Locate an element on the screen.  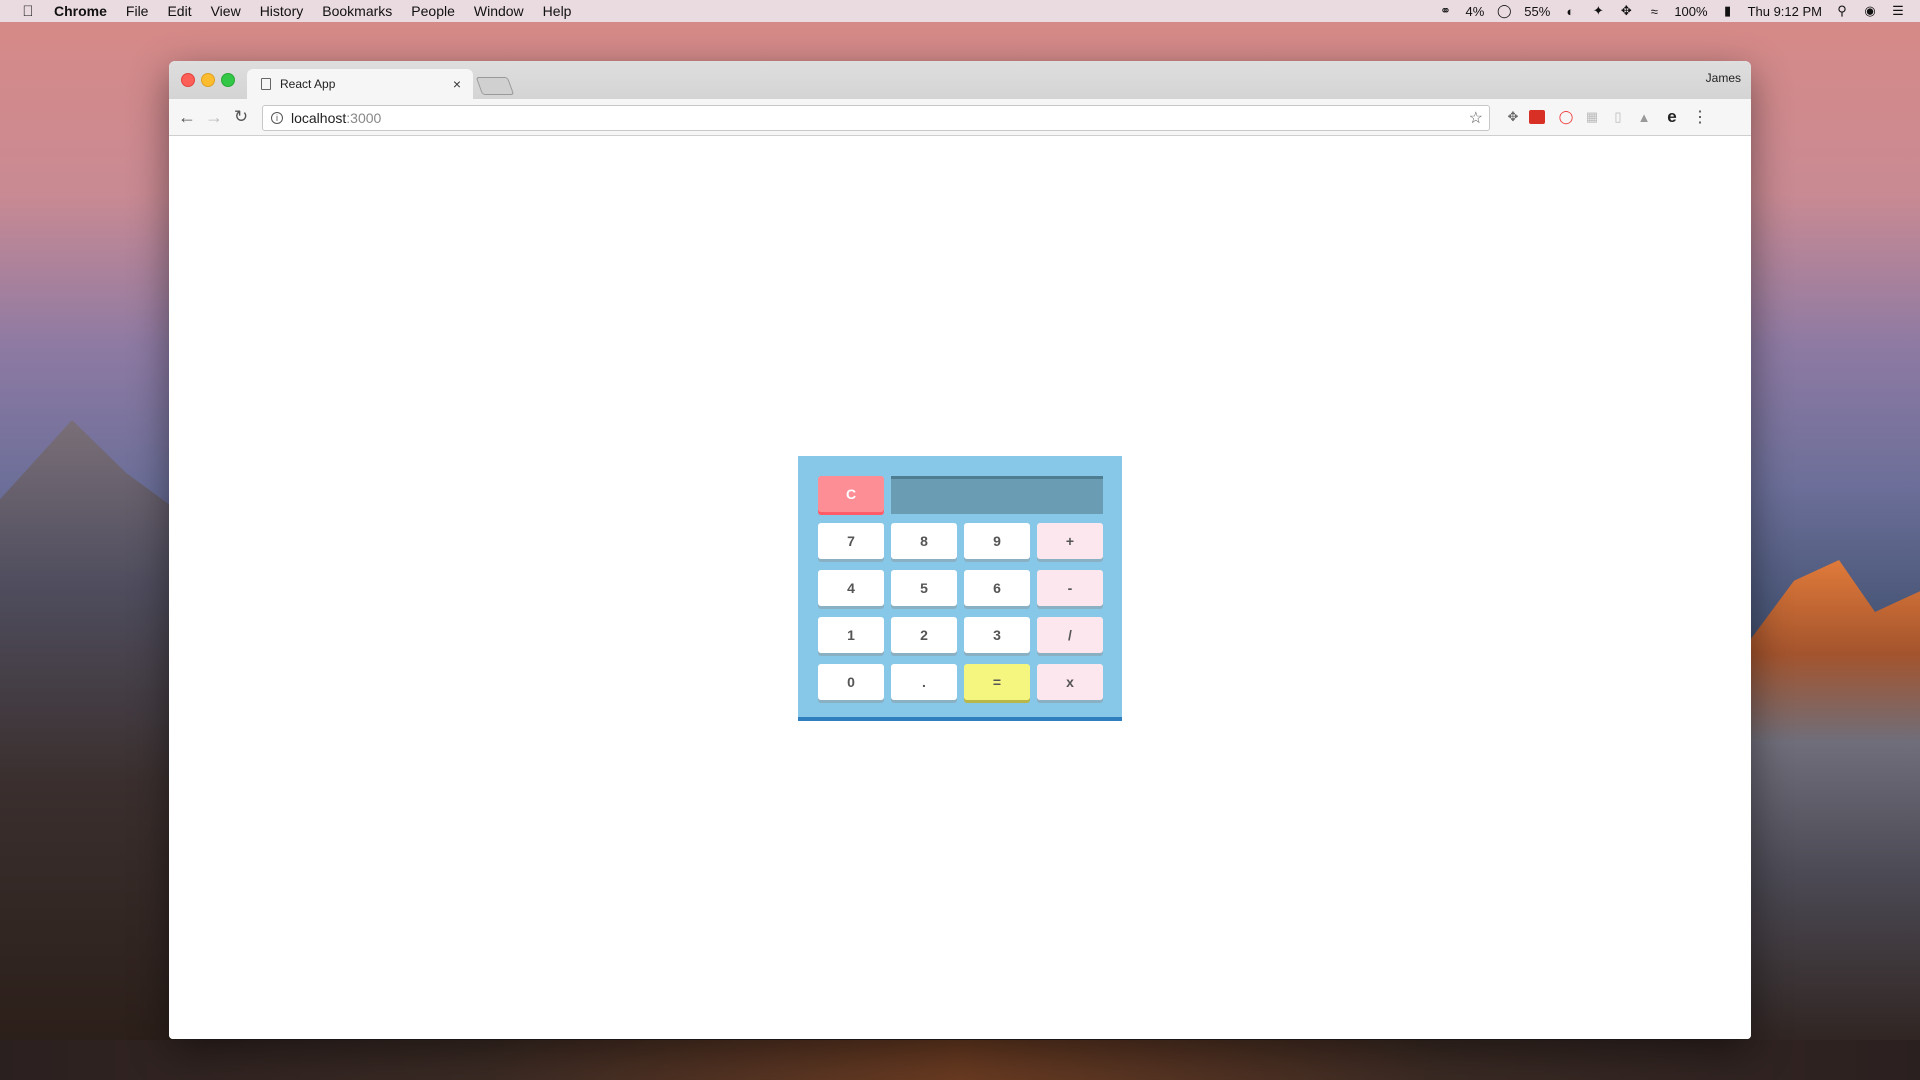
title-bar: React App × James is located at coordinates (960, 80).